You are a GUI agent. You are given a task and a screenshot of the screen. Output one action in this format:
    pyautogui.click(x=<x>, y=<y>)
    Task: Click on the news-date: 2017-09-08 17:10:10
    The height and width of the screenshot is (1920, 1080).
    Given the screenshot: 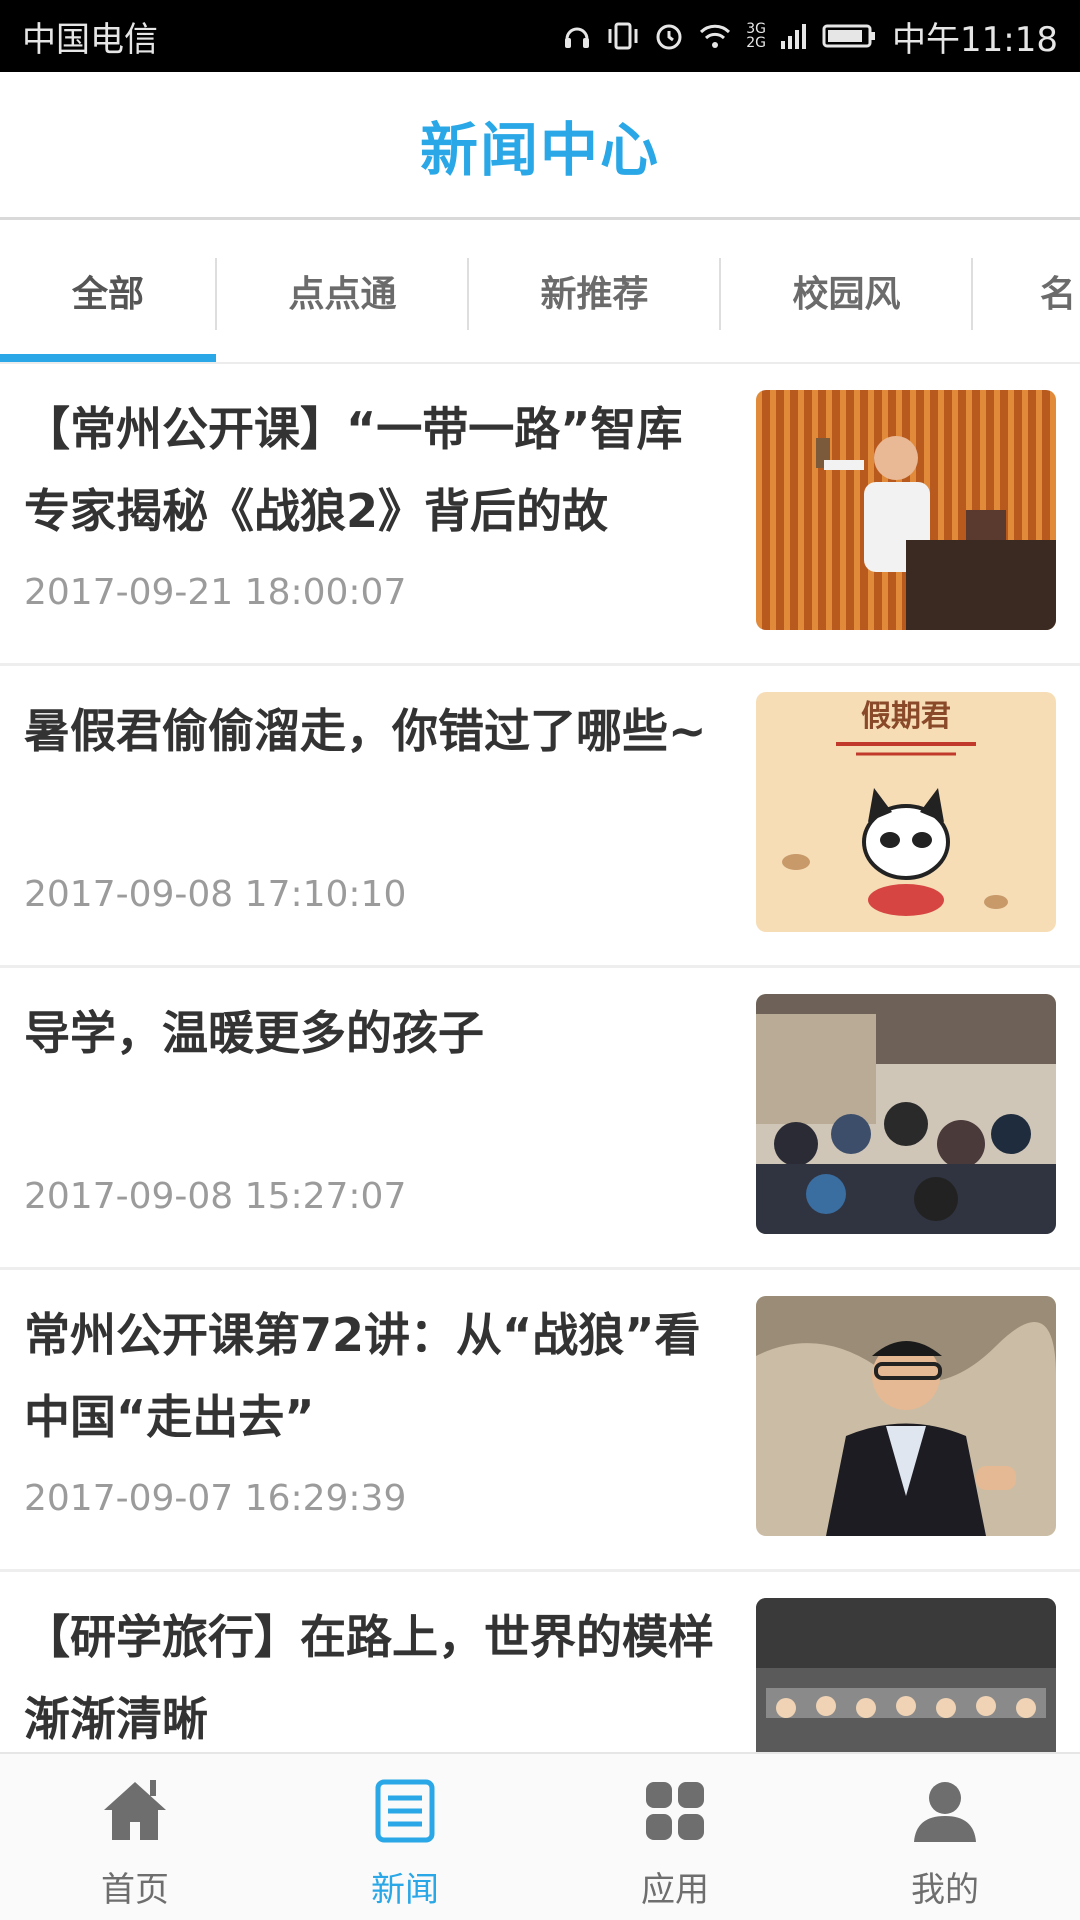 What is the action you would take?
    pyautogui.click(x=215, y=894)
    